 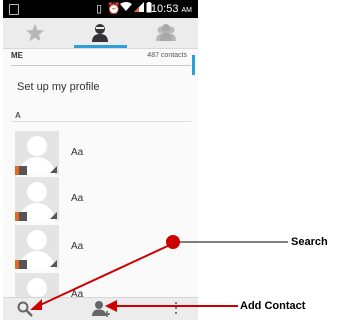 I want to click on selected-tab-indicator, so click(x=100, y=46).